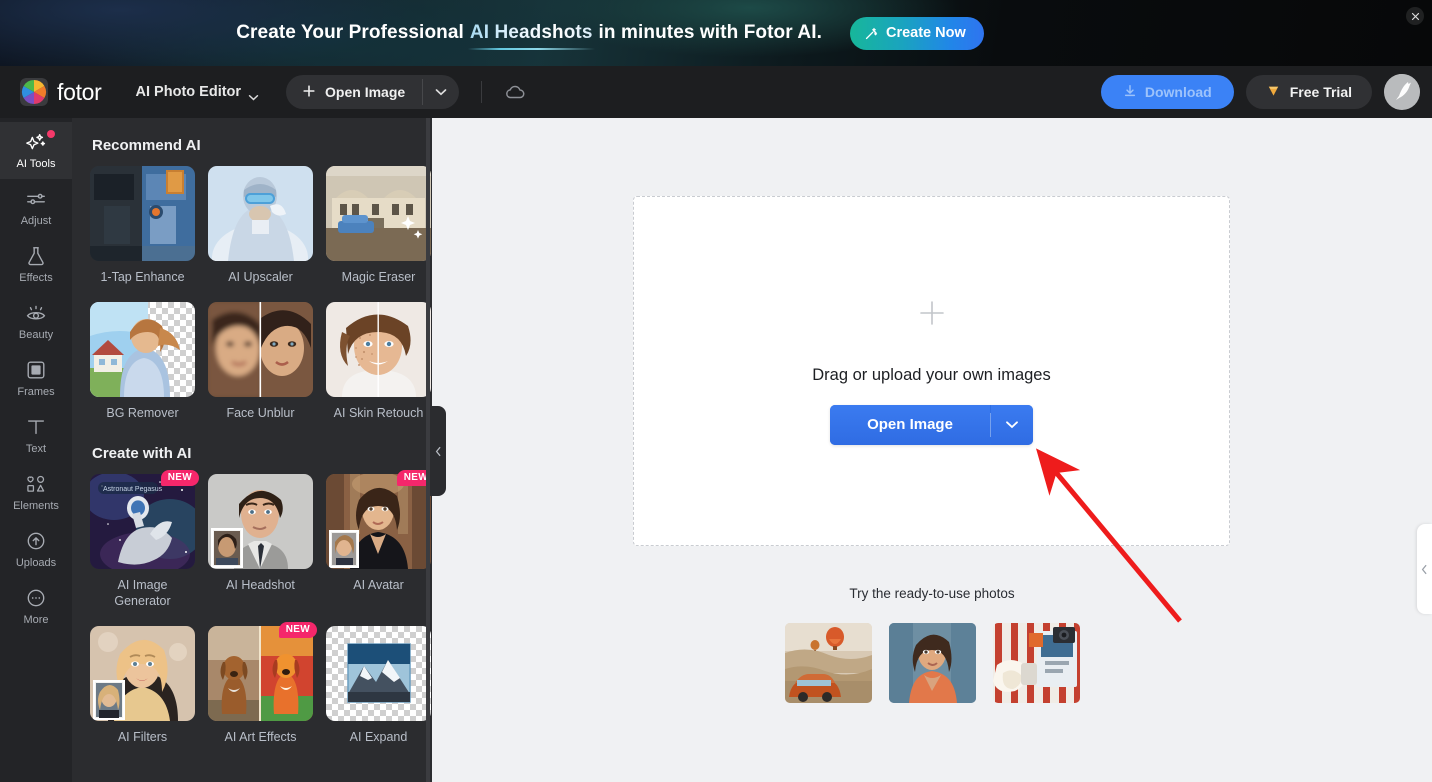 Image resolution: width=1432 pixels, height=782 pixels. I want to click on avatar, so click(1402, 92).